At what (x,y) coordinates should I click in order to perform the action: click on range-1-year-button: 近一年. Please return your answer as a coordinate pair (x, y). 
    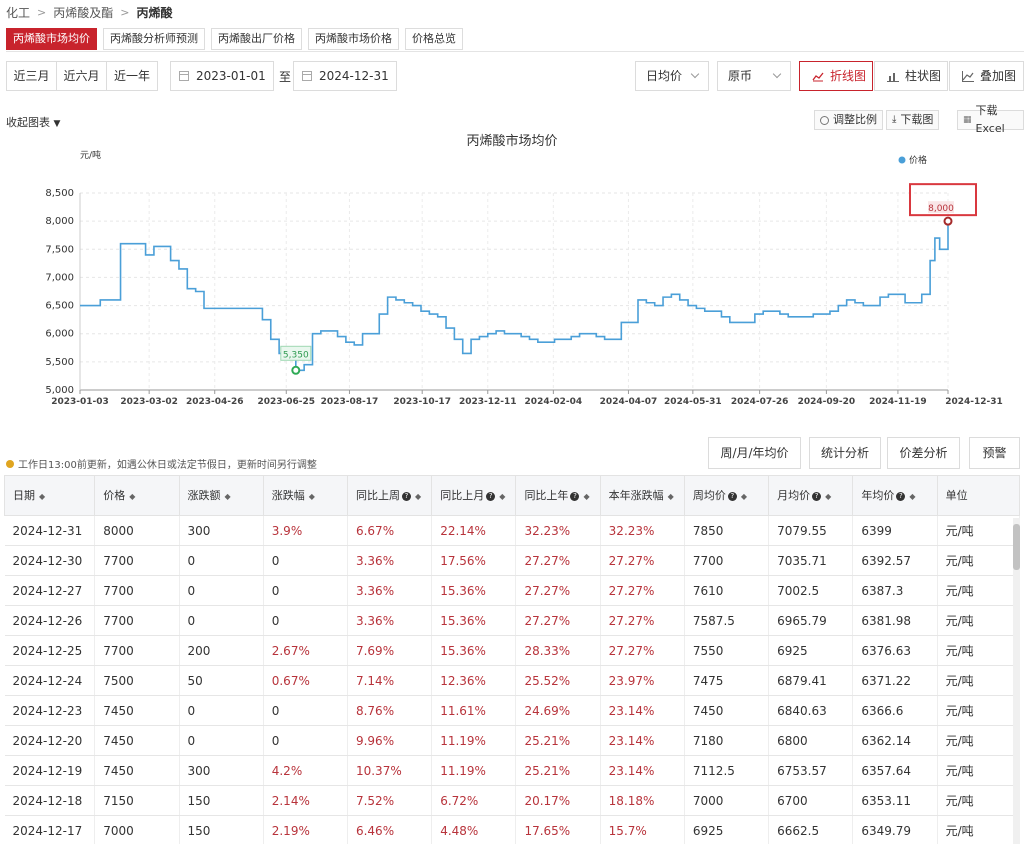
    Looking at the image, I should click on (132, 76).